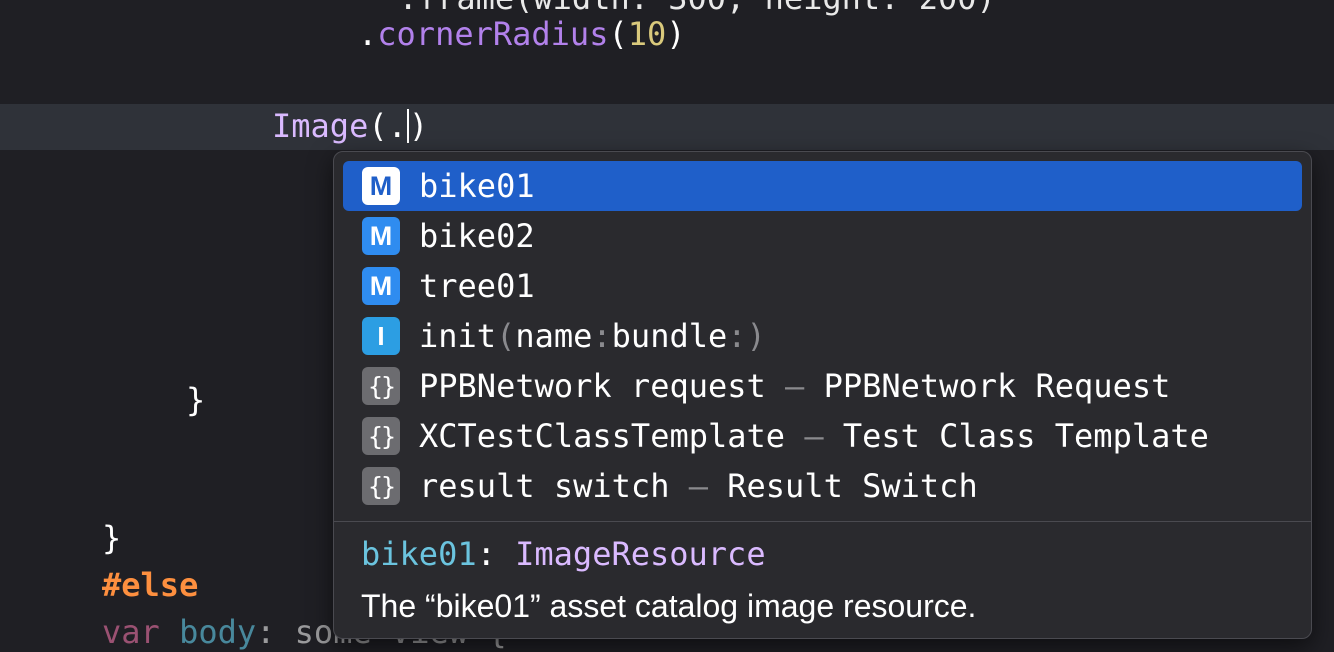  I want to click on popup-divider, so click(822, 521).